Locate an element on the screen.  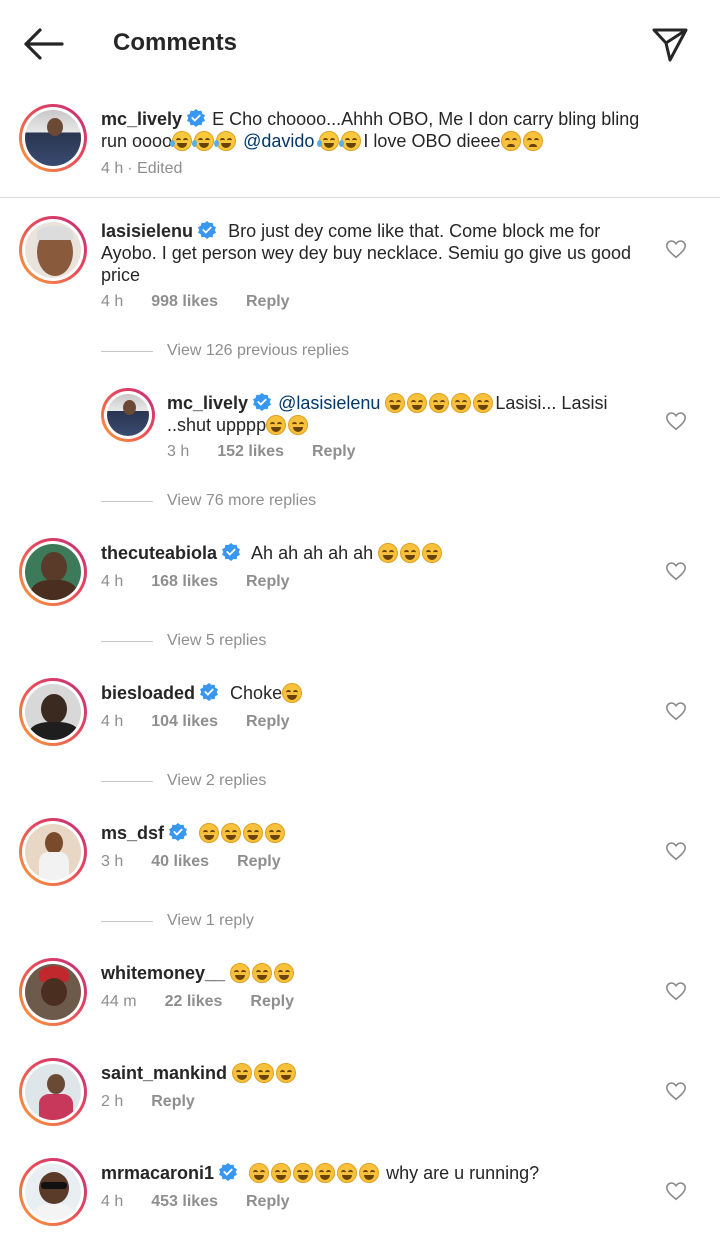
comment-meta: 4 h 168 likes Reply is located at coordinates (209, 582).